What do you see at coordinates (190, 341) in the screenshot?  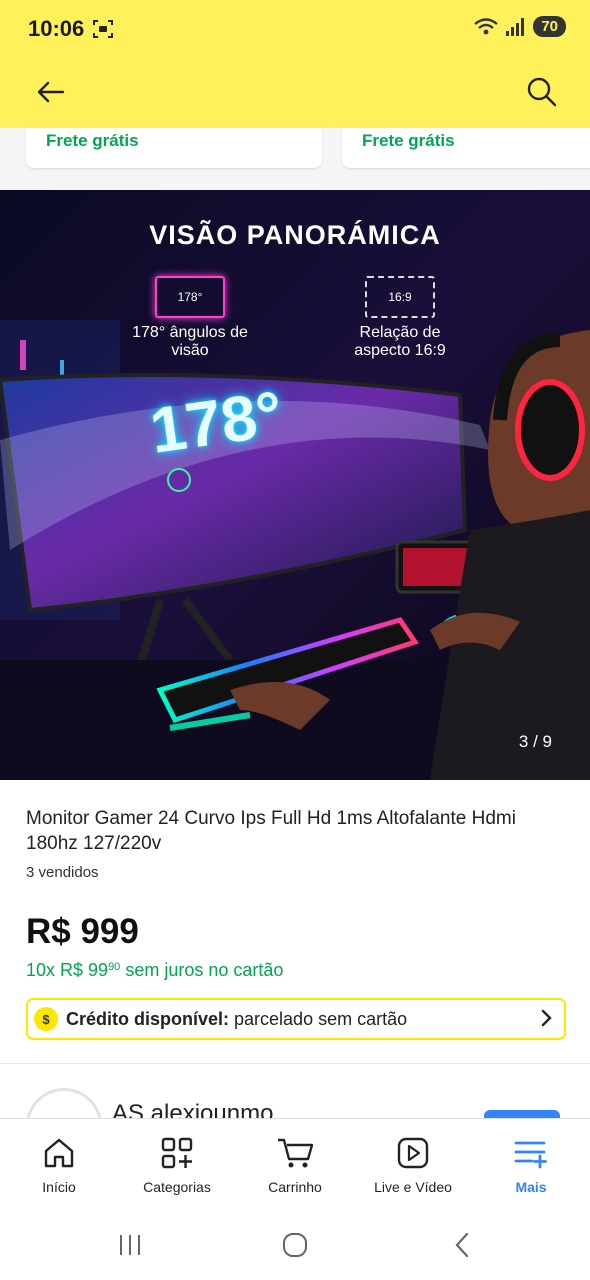 I see `angle-badge-text: 178° ângulos de visão` at bounding box center [190, 341].